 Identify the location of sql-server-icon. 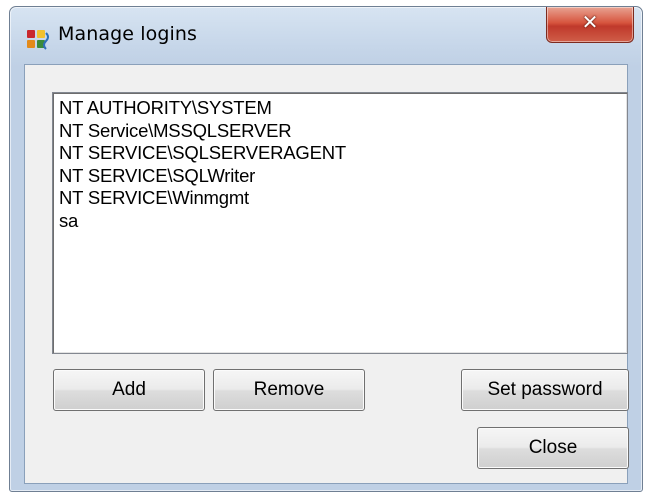
(39, 39).